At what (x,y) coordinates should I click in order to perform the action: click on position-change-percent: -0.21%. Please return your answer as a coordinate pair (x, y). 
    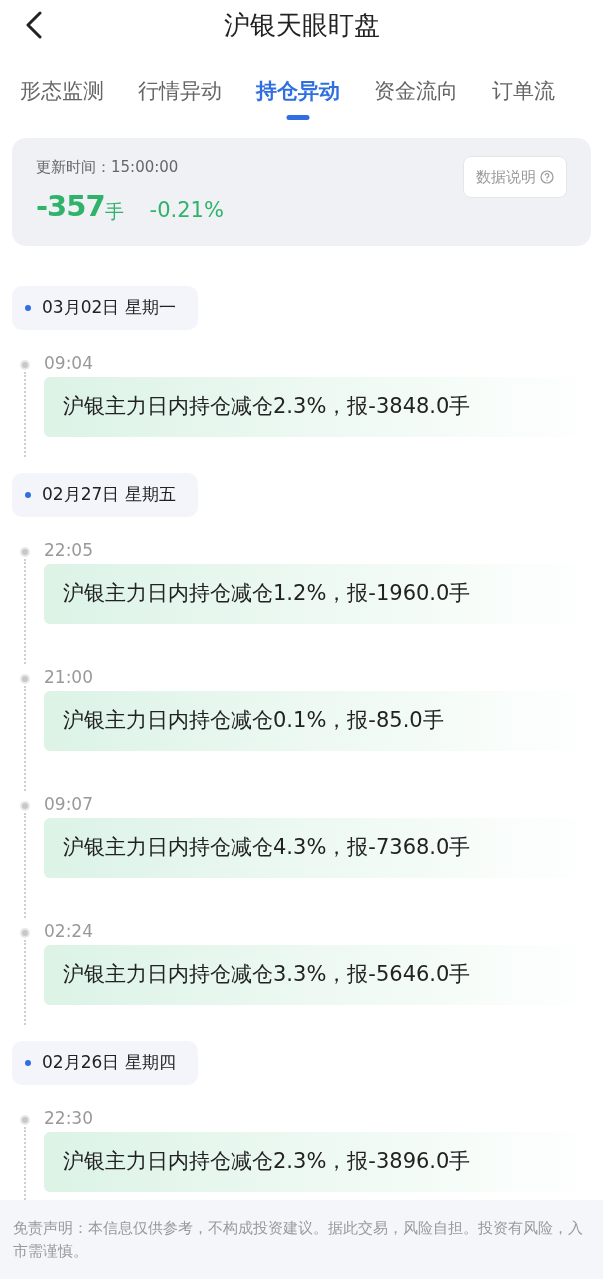
    Looking at the image, I should click on (186, 210).